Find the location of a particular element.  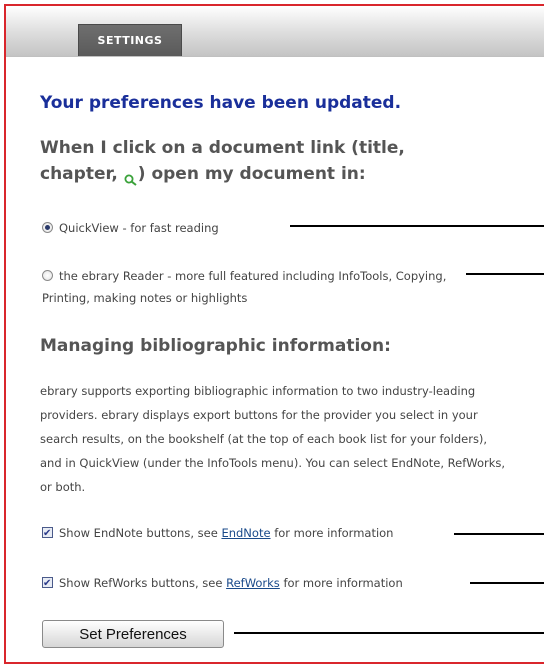

quickview-label: QuickView - for fast reading is located at coordinates (139, 228).